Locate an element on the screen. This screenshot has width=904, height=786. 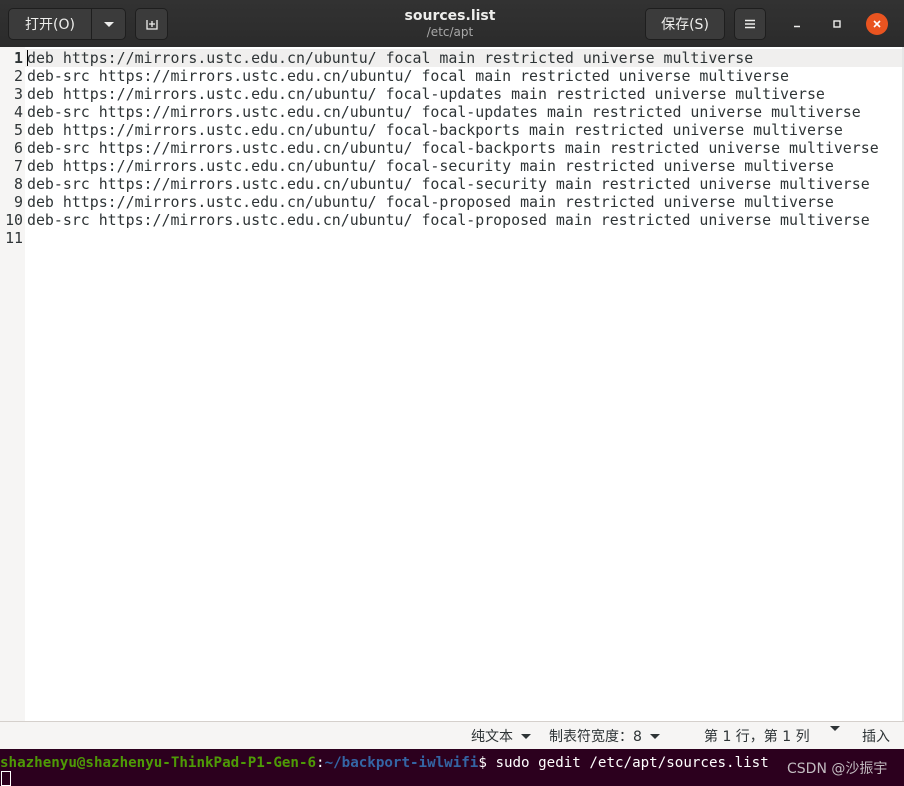
cursor-position: 第 1 行，第 1 列 is located at coordinates (757, 736).